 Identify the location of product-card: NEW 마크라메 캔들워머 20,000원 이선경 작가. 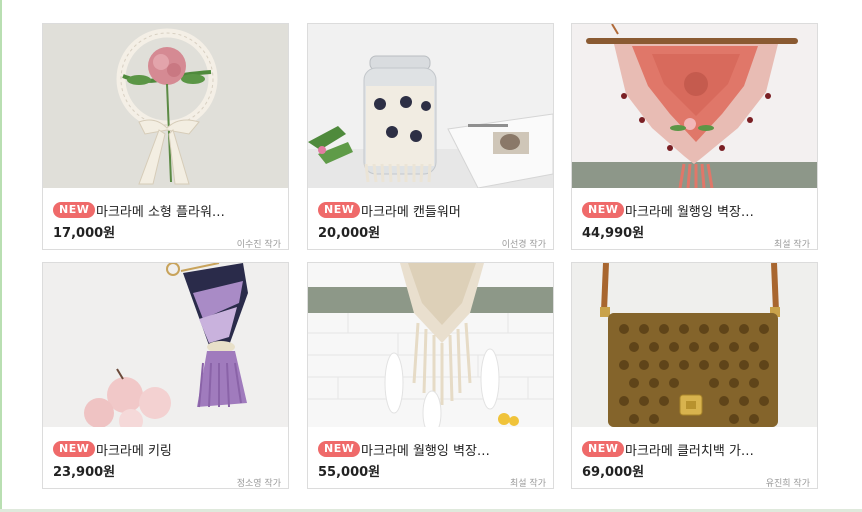
(430, 136).